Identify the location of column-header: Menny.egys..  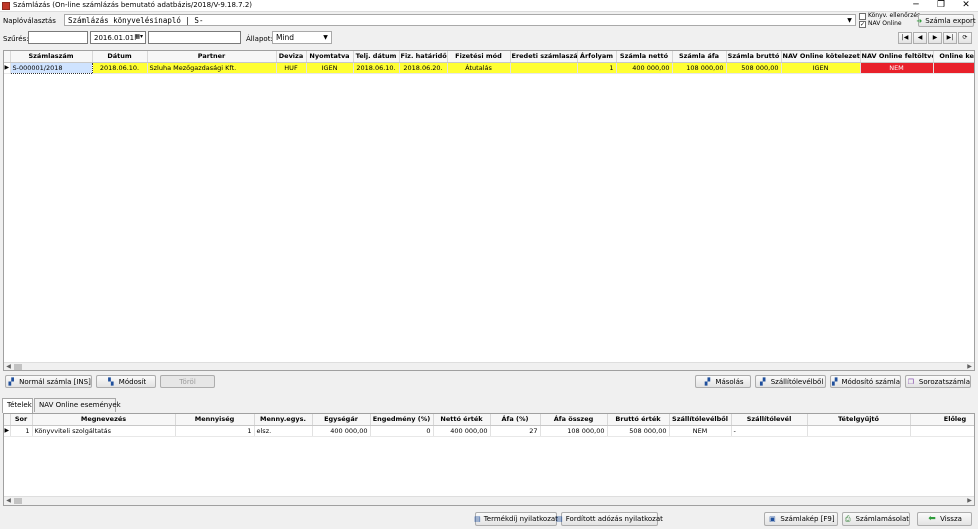
(283, 420).